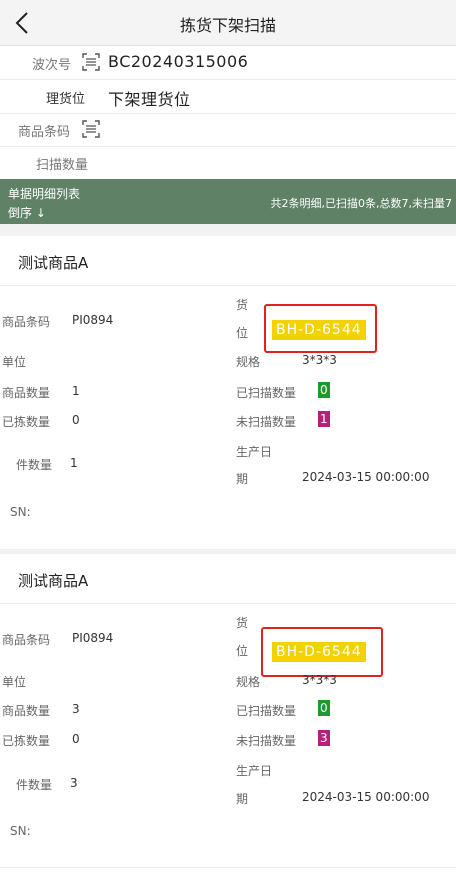 Image resolution: width=456 pixels, height=876 pixels. What do you see at coordinates (44, 194) in the screenshot?
I see `detail-list-title: 单据明细列表` at bounding box center [44, 194].